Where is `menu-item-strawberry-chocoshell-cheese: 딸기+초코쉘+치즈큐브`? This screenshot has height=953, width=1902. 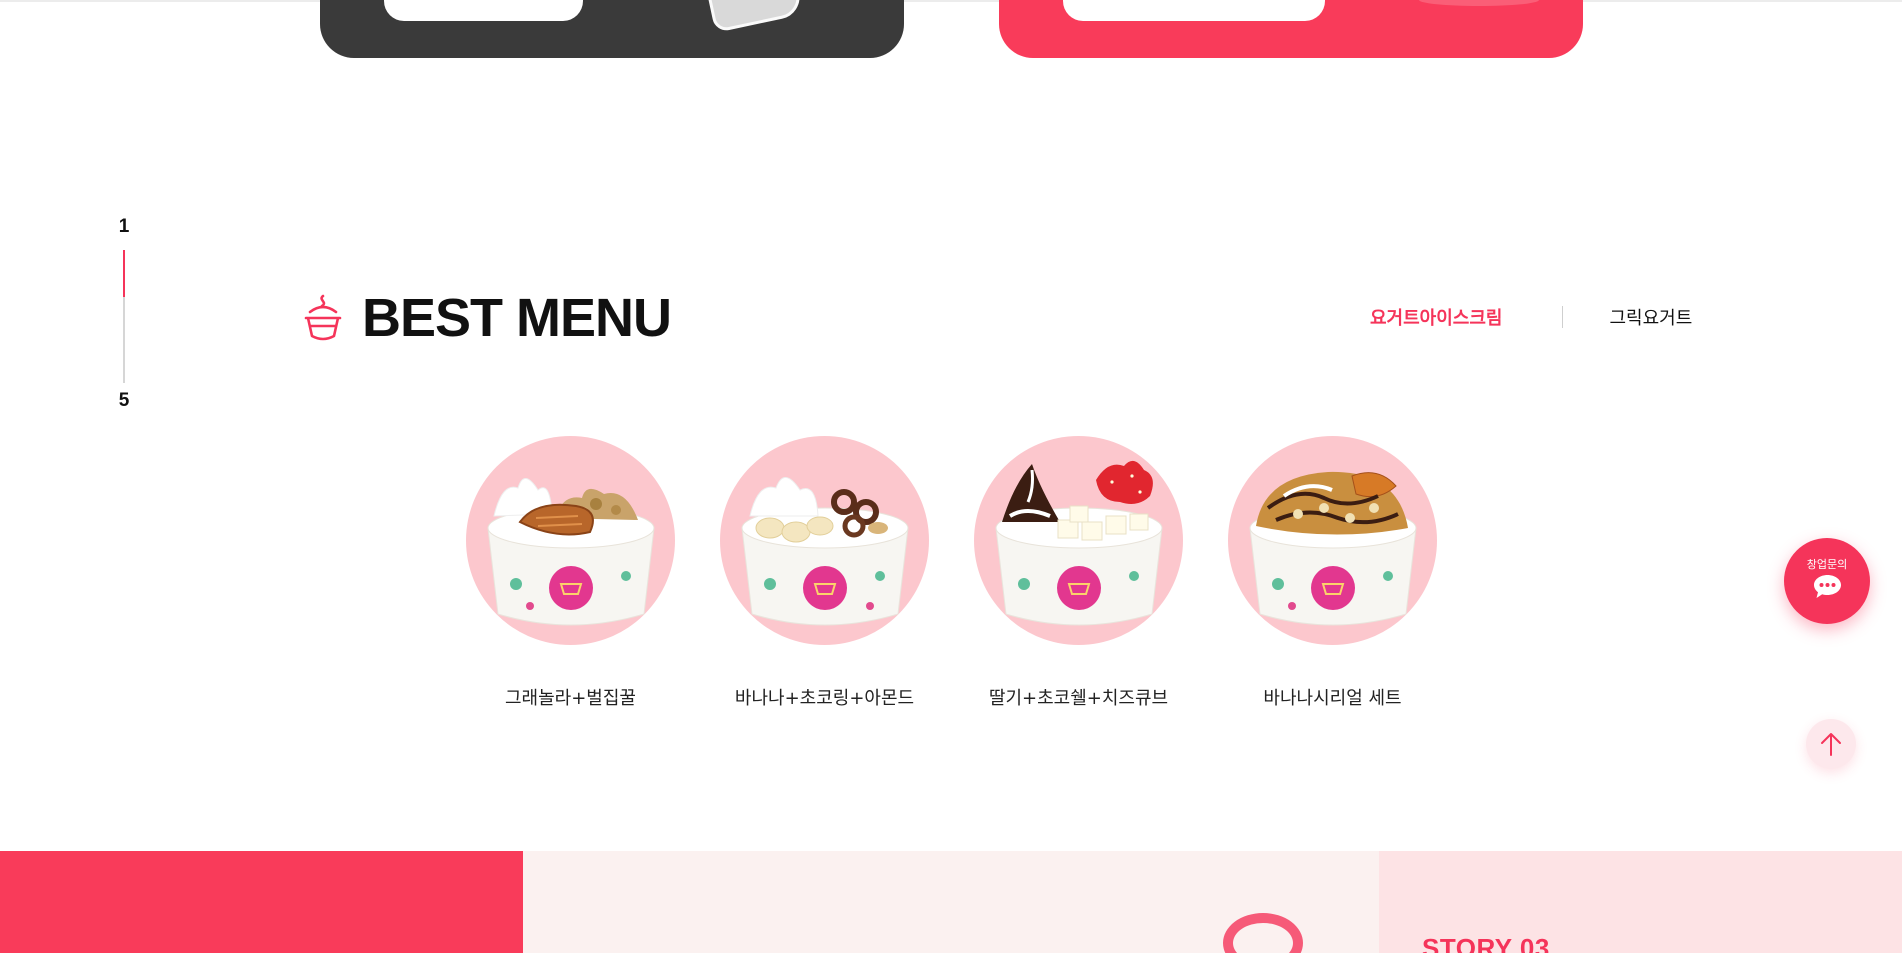
menu-item-strawberry-chocoshell-cheese: 딸기+초코쉘+치즈큐브 is located at coordinates (1078, 573).